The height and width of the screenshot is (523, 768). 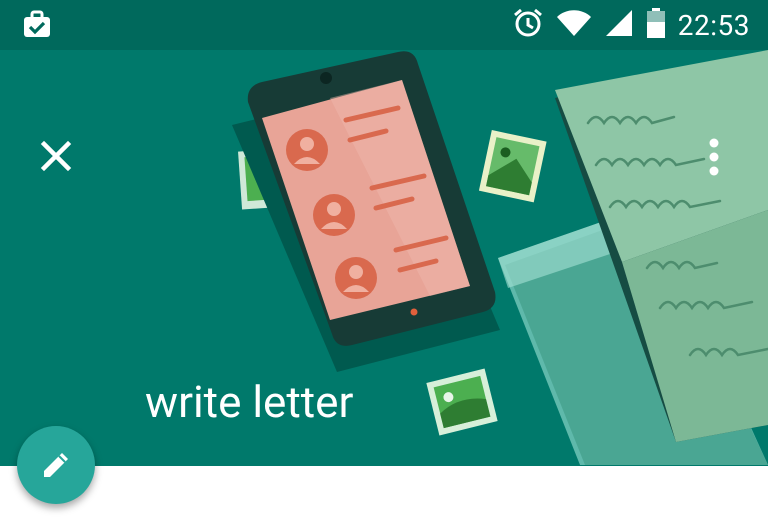 I want to click on page-title: write letter, so click(x=249, y=402).